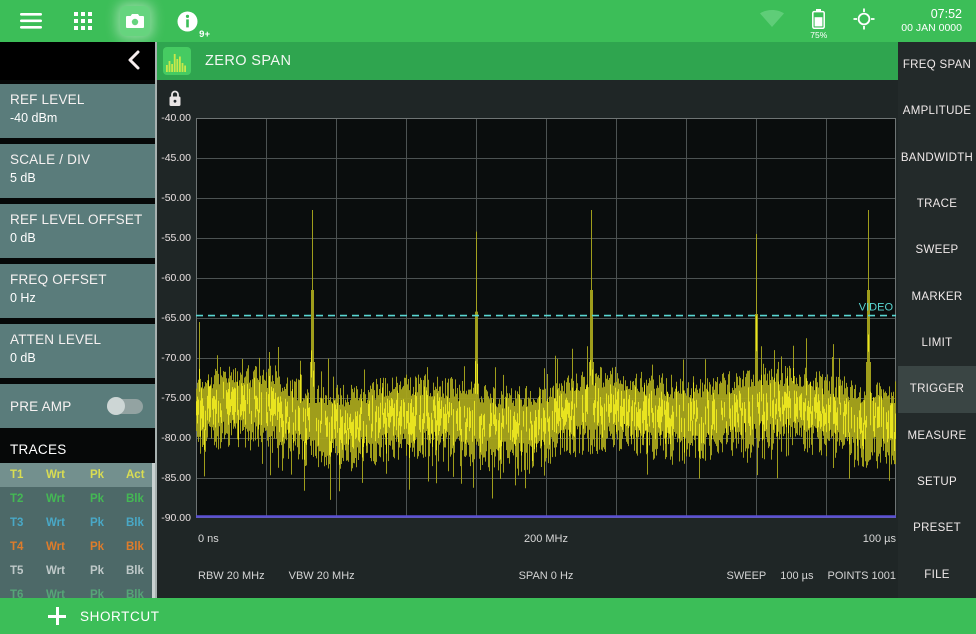 This screenshot has height=634, width=976. Describe the element at coordinates (937, 111) in the screenshot. I see `menu-item-amplitude: AMPLITUDE` at that location.